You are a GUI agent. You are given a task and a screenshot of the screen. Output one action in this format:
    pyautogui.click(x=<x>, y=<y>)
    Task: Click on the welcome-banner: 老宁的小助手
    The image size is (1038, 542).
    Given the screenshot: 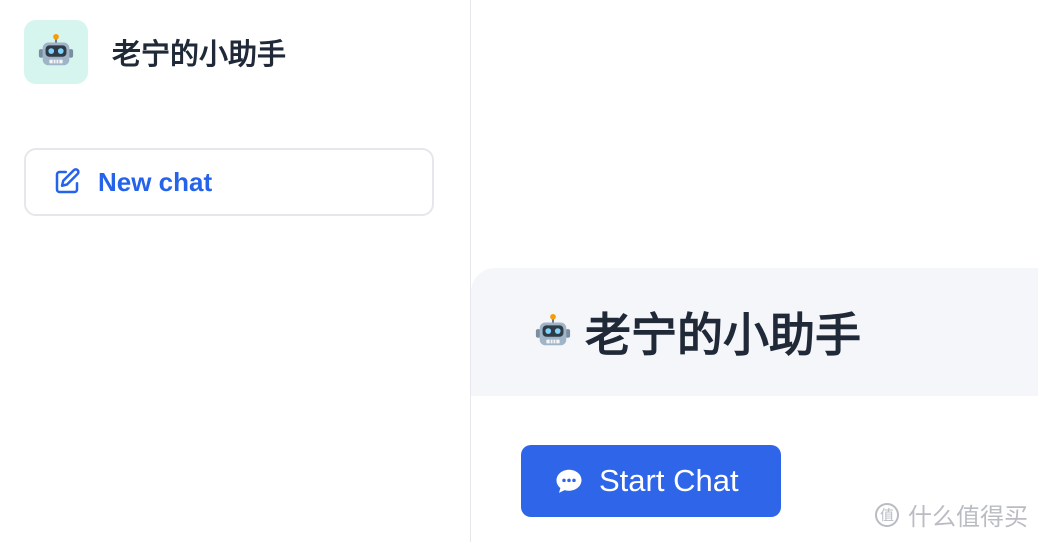 What is the action you would take?
    pyautogui.click(x=754, y=332)
    